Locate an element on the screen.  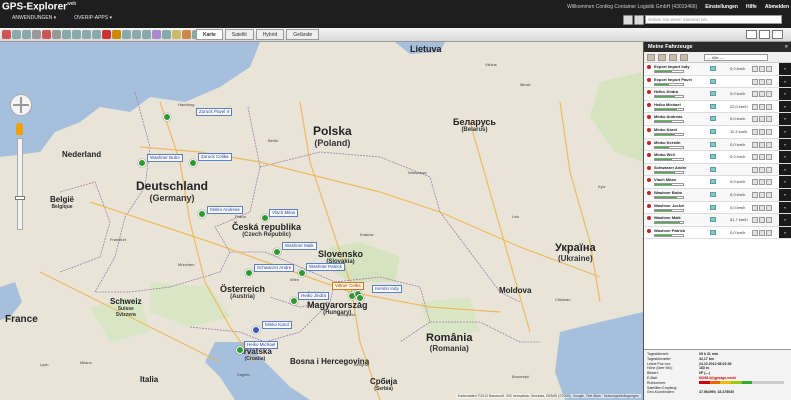
vehicle-row: Schwarzer Andre » is located at coordinates (717, 170).